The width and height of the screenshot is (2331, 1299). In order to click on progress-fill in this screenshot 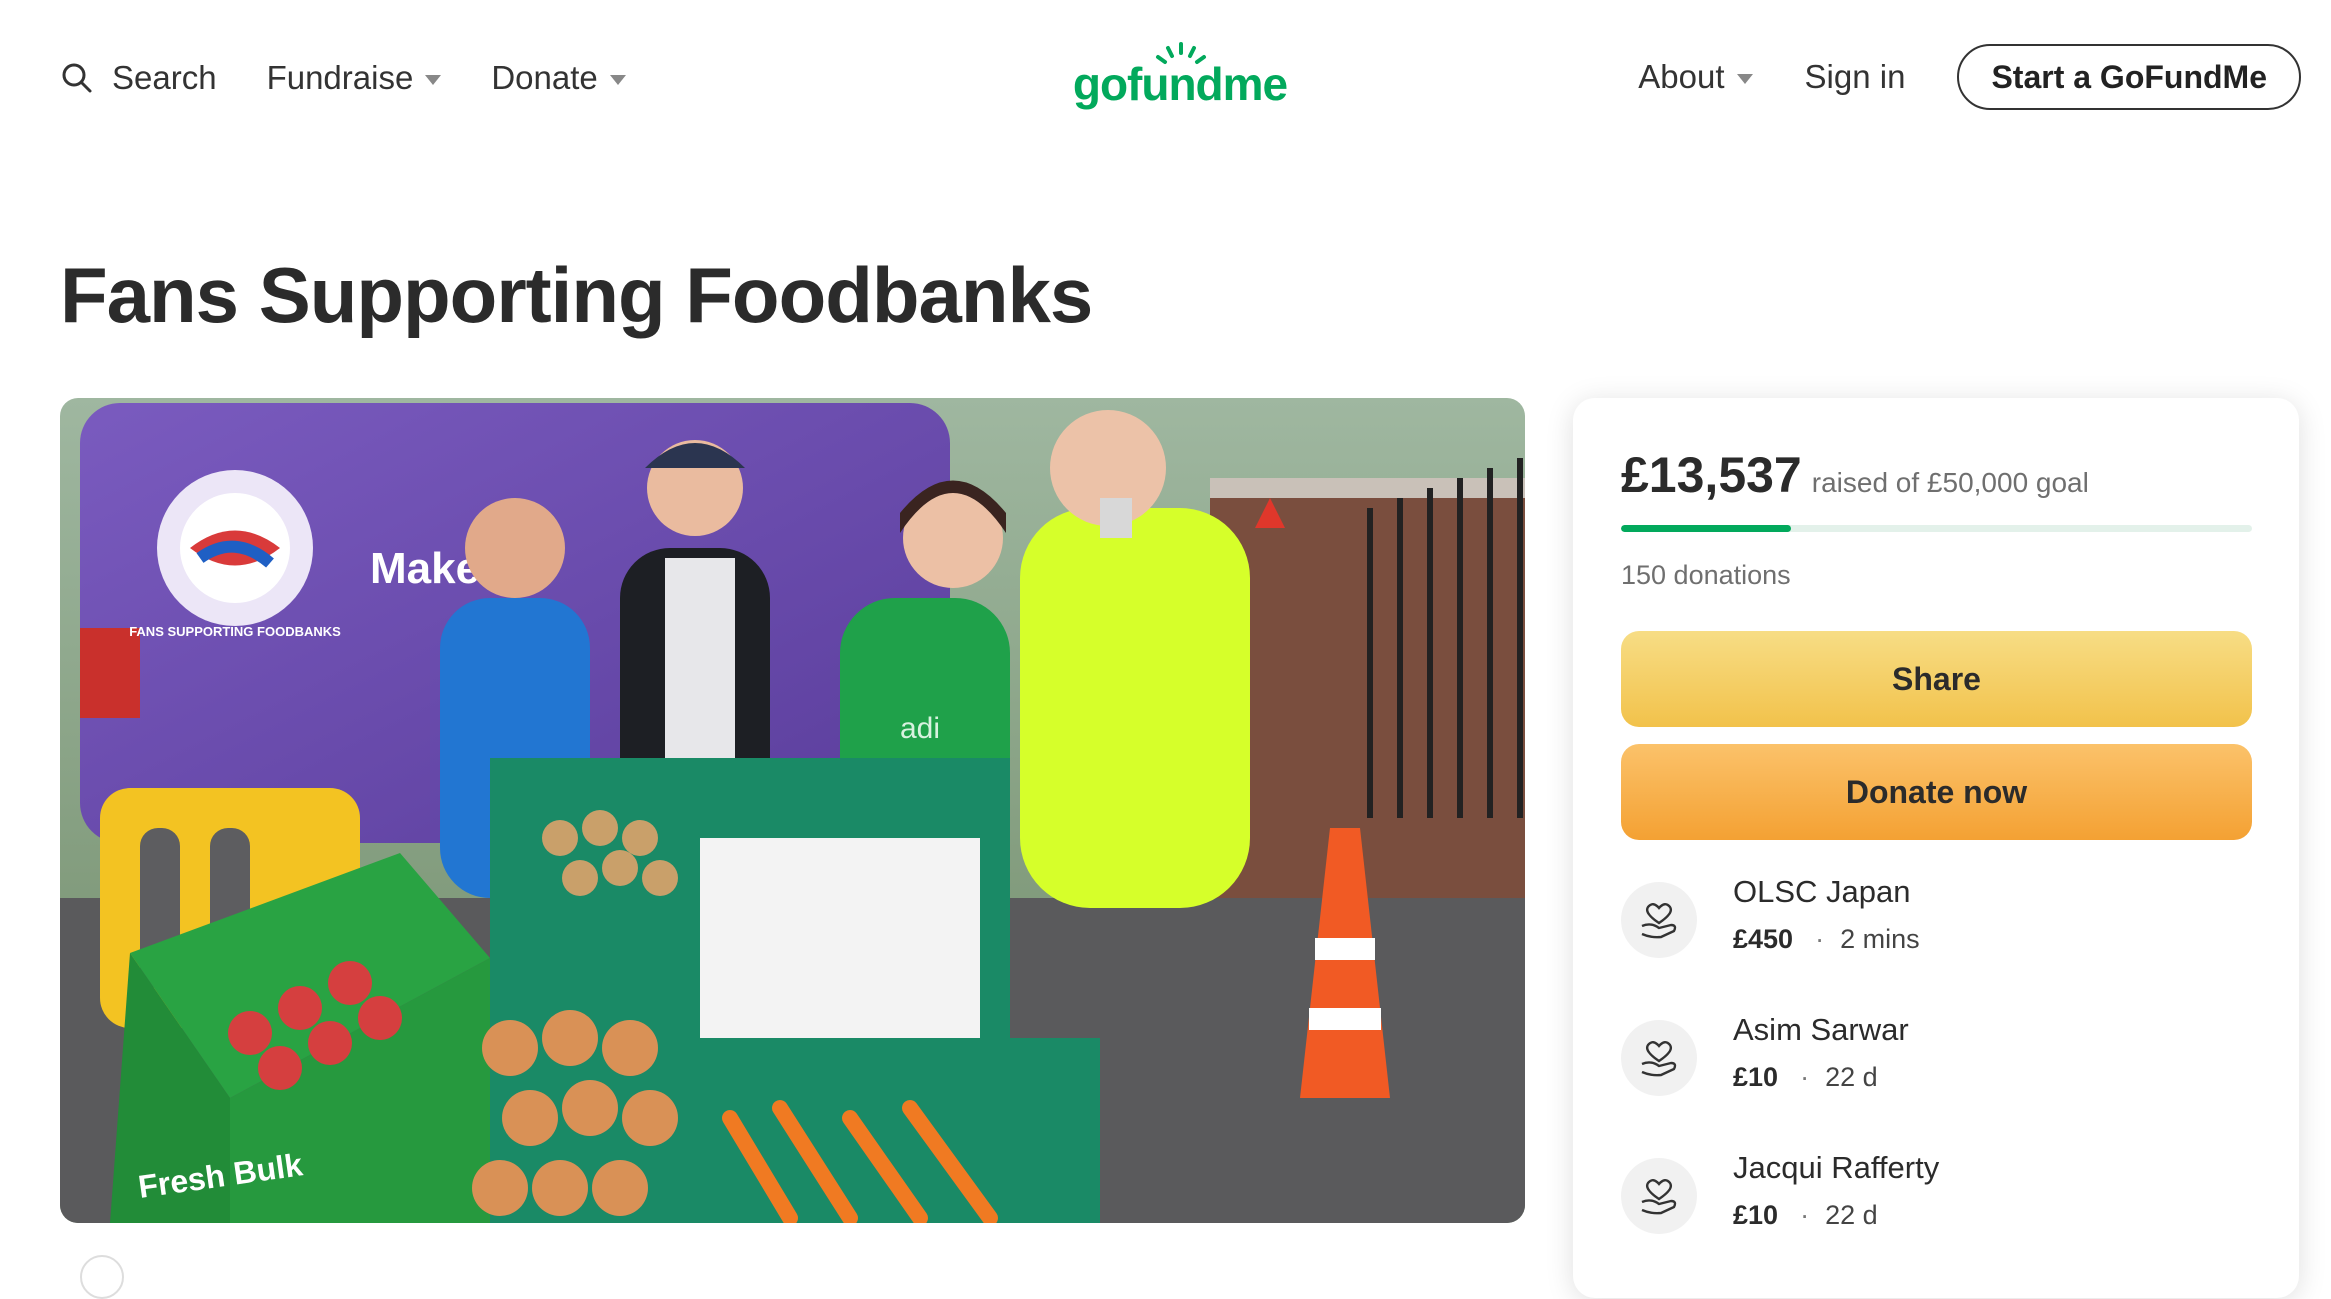, I will do `click(1706, 528)`.